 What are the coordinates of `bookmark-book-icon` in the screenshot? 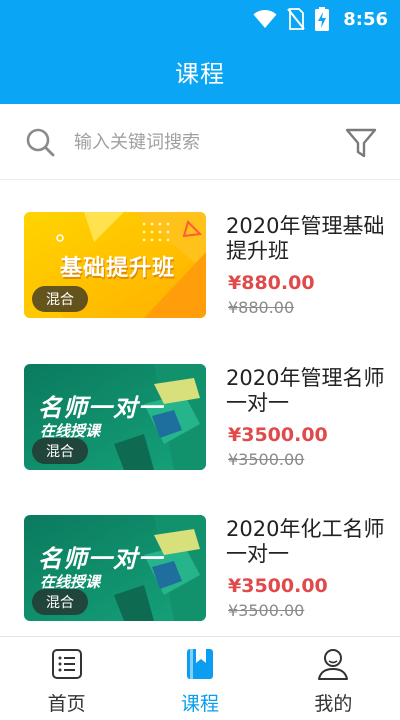 It's located at (199, 664).